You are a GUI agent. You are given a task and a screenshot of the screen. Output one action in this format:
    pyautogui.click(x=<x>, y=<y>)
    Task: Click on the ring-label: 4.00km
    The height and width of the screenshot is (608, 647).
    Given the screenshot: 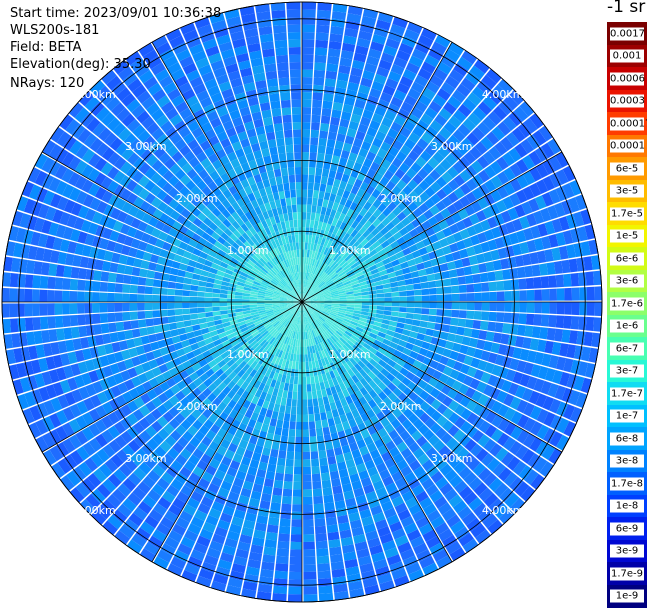 What is the action you would take?
    pyautogui.click(x=503, y=510)
    